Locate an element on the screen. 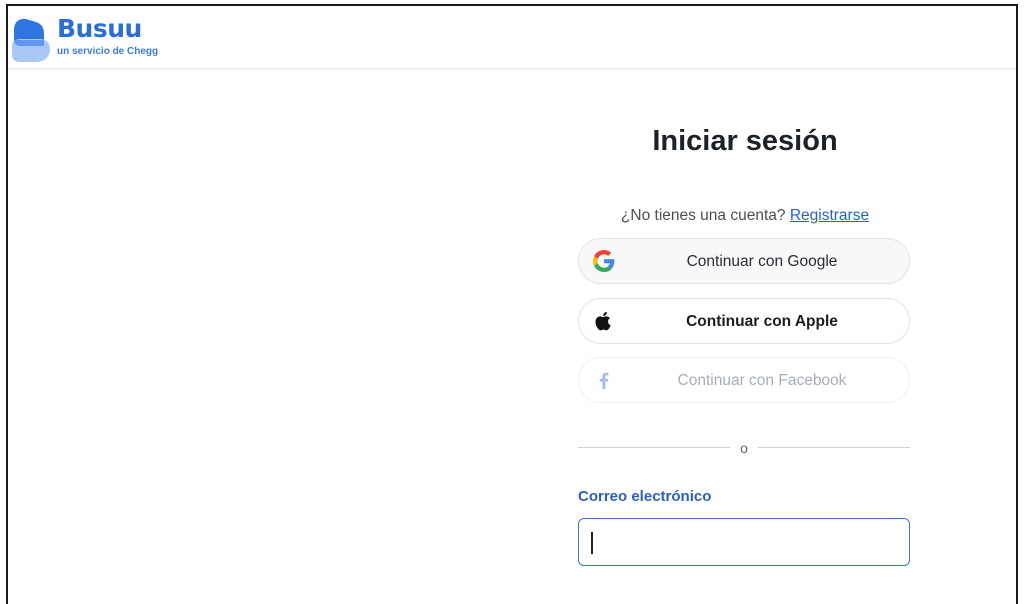 The width and height of the screenshot is (1024, 604). page-title: Iniciar sesión is located at coordinates (745, 141).